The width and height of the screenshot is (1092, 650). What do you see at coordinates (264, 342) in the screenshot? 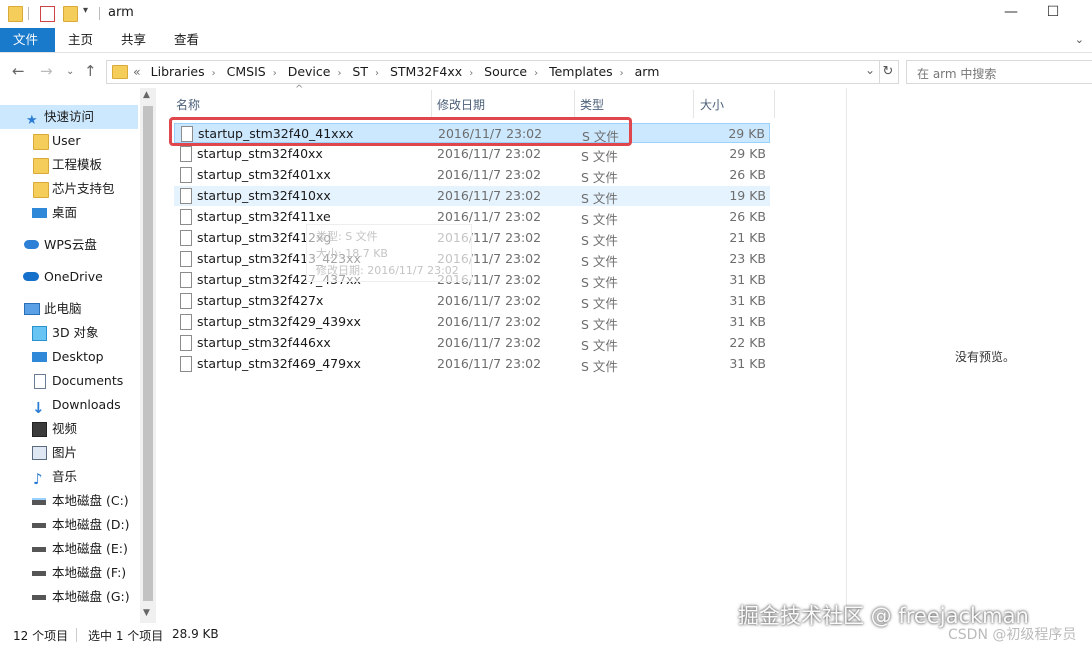
I see `file-name: startup_stm32f446xx` at bounding box center [264, 342].